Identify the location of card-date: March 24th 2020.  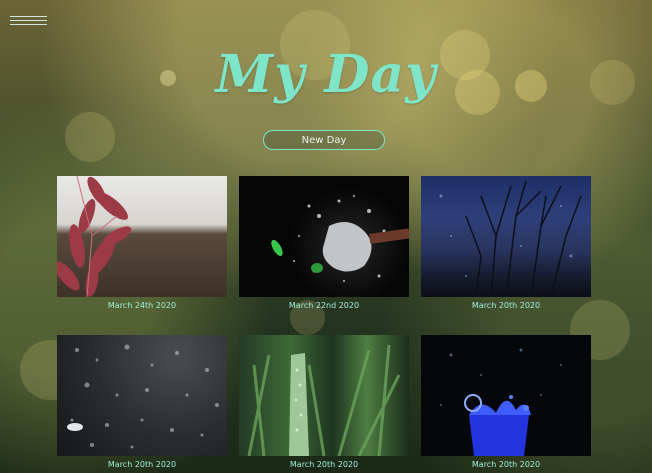
(142, 305).